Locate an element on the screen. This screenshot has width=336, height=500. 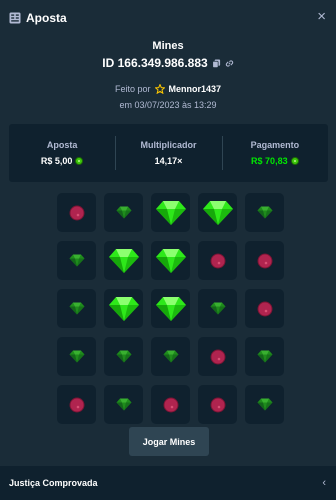
stat-bet-value: R$ 5,00 is located at coordinates (56, 161).